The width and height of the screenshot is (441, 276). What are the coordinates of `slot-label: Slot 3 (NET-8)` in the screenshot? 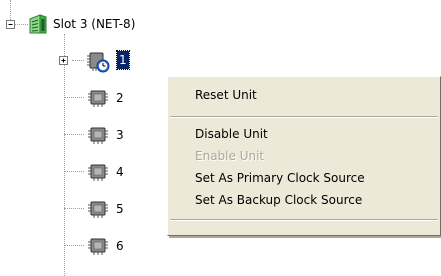 It's located at (94, 24).